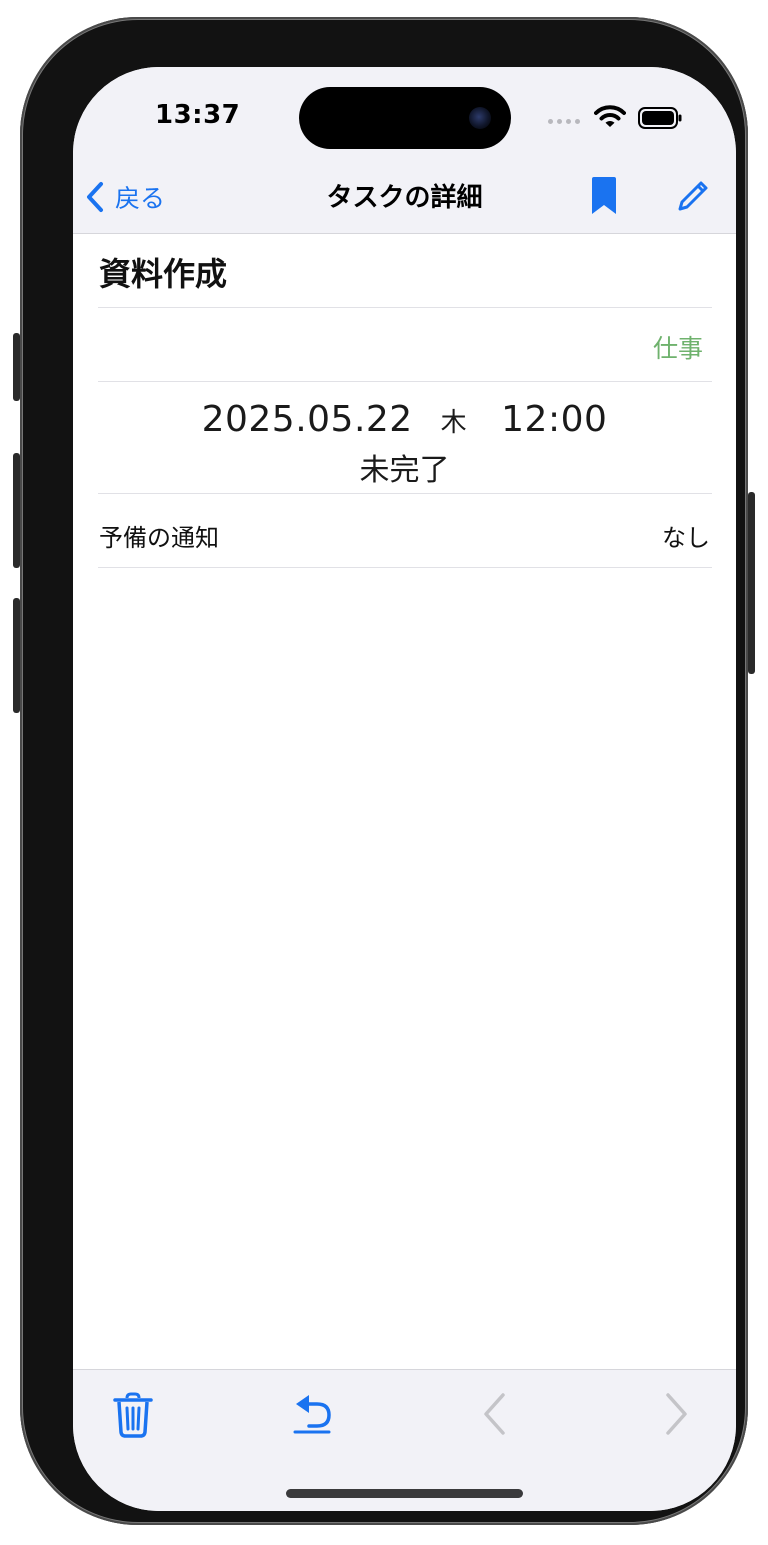 The height and width of the screenshot is (1545, 768). What do you see at coordinates (676, 1414) in the screenshot?
I see `chevron-right-icon` at bounding box center [676, 1414].